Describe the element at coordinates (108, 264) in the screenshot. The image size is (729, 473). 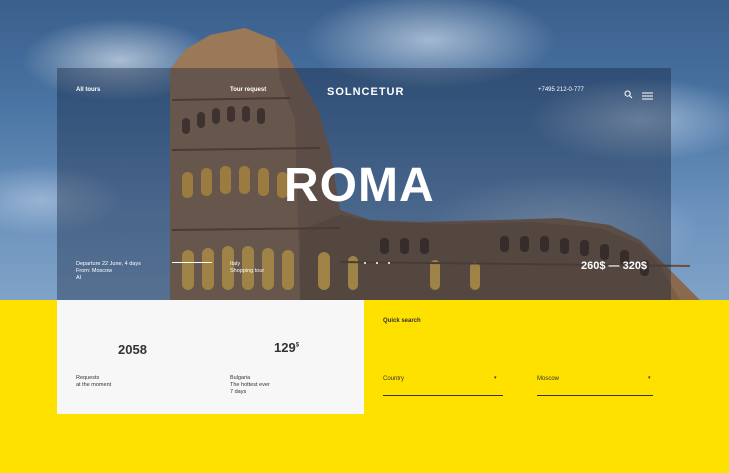
I see `departure-text: Departure 22 June, 4 days` at that location.